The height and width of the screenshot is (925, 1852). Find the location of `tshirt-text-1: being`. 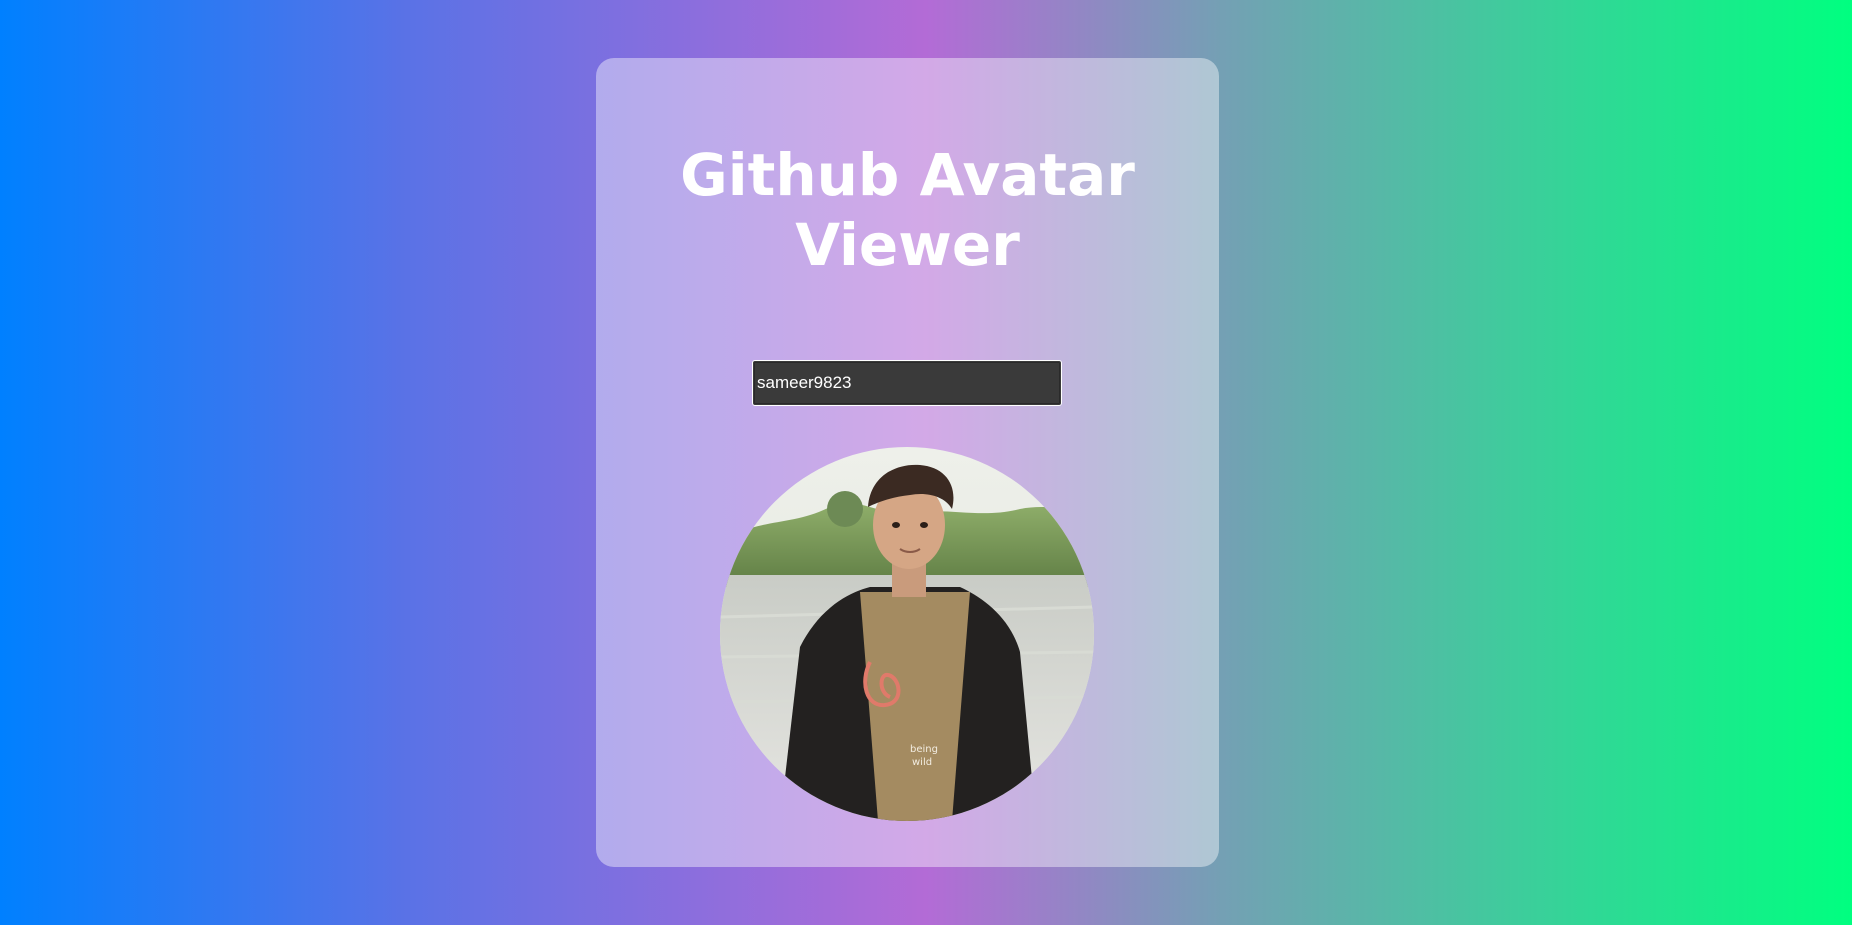

tshirt-text-1: being is located at coordinates (924, 749).